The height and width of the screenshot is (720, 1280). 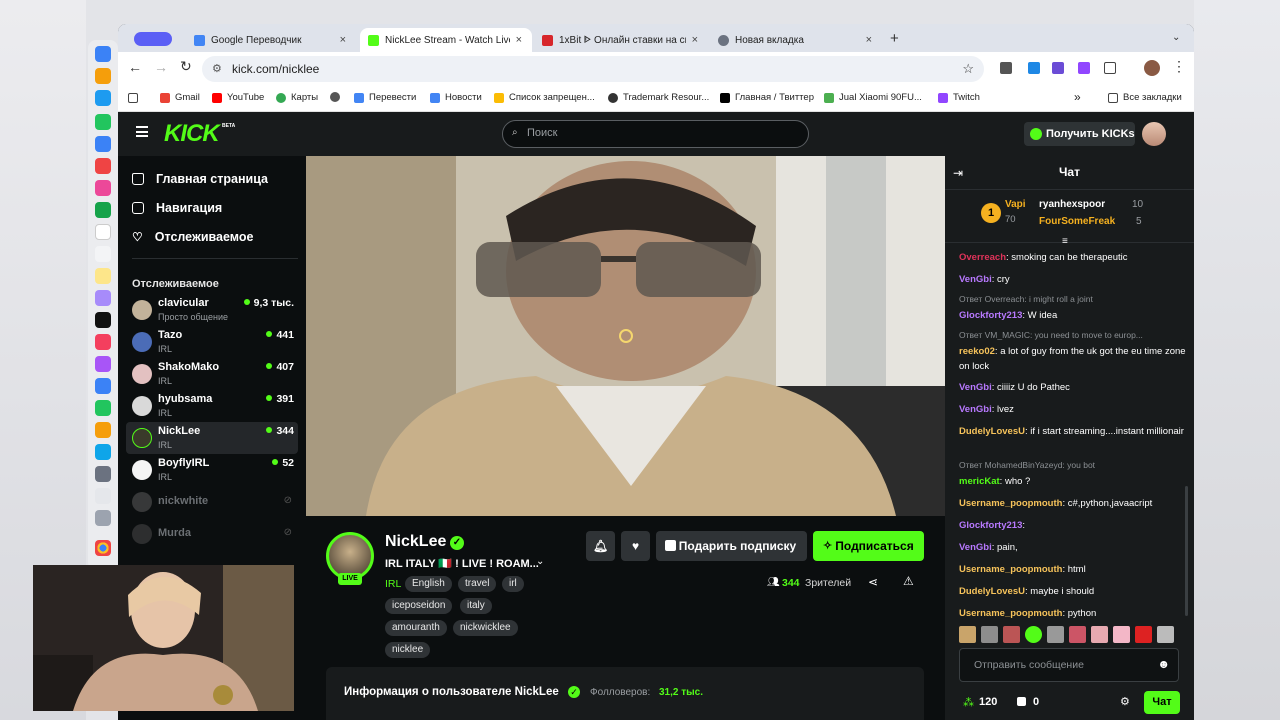 What do you see at coordinates (419, 606) in the screenshot?
I see `tag-pill: iceposeidon` at bounding box center [419, 606].